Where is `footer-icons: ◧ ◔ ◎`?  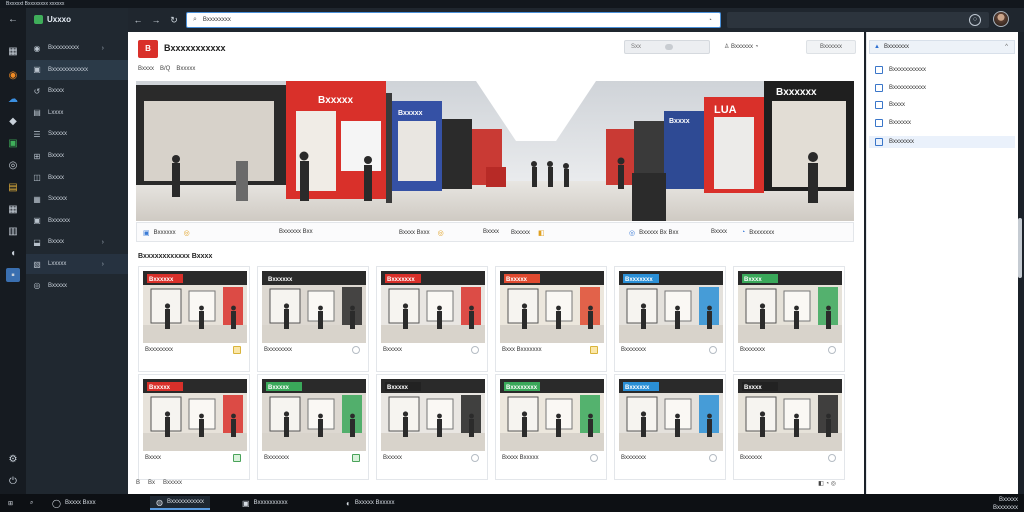 footer-icons: ◧ ◔ ◎ is located at coordinates (827, 483).